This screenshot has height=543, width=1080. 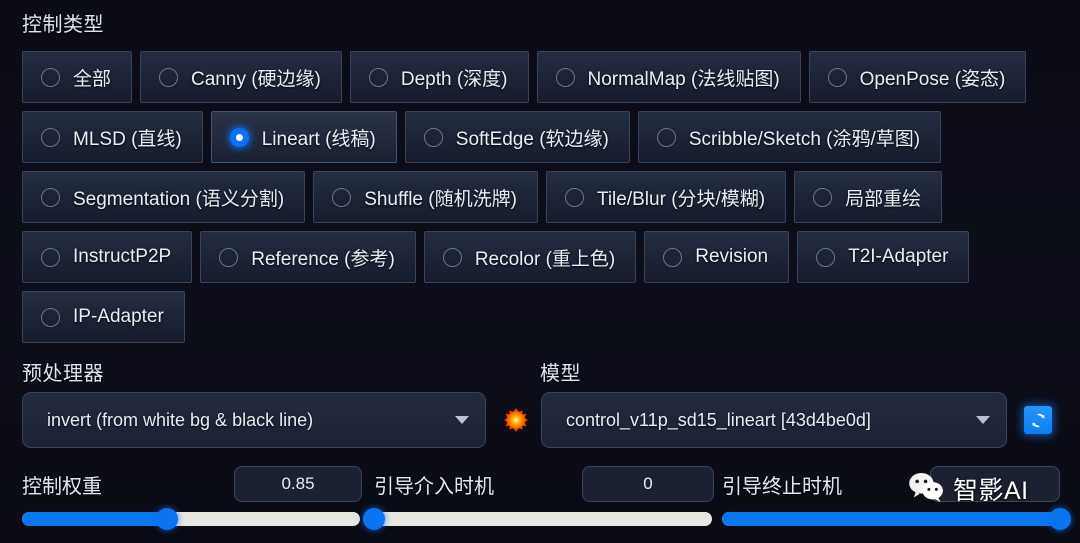 I want to click on control-type-option: Canny (硬边缘), so click(x=241, y=77).